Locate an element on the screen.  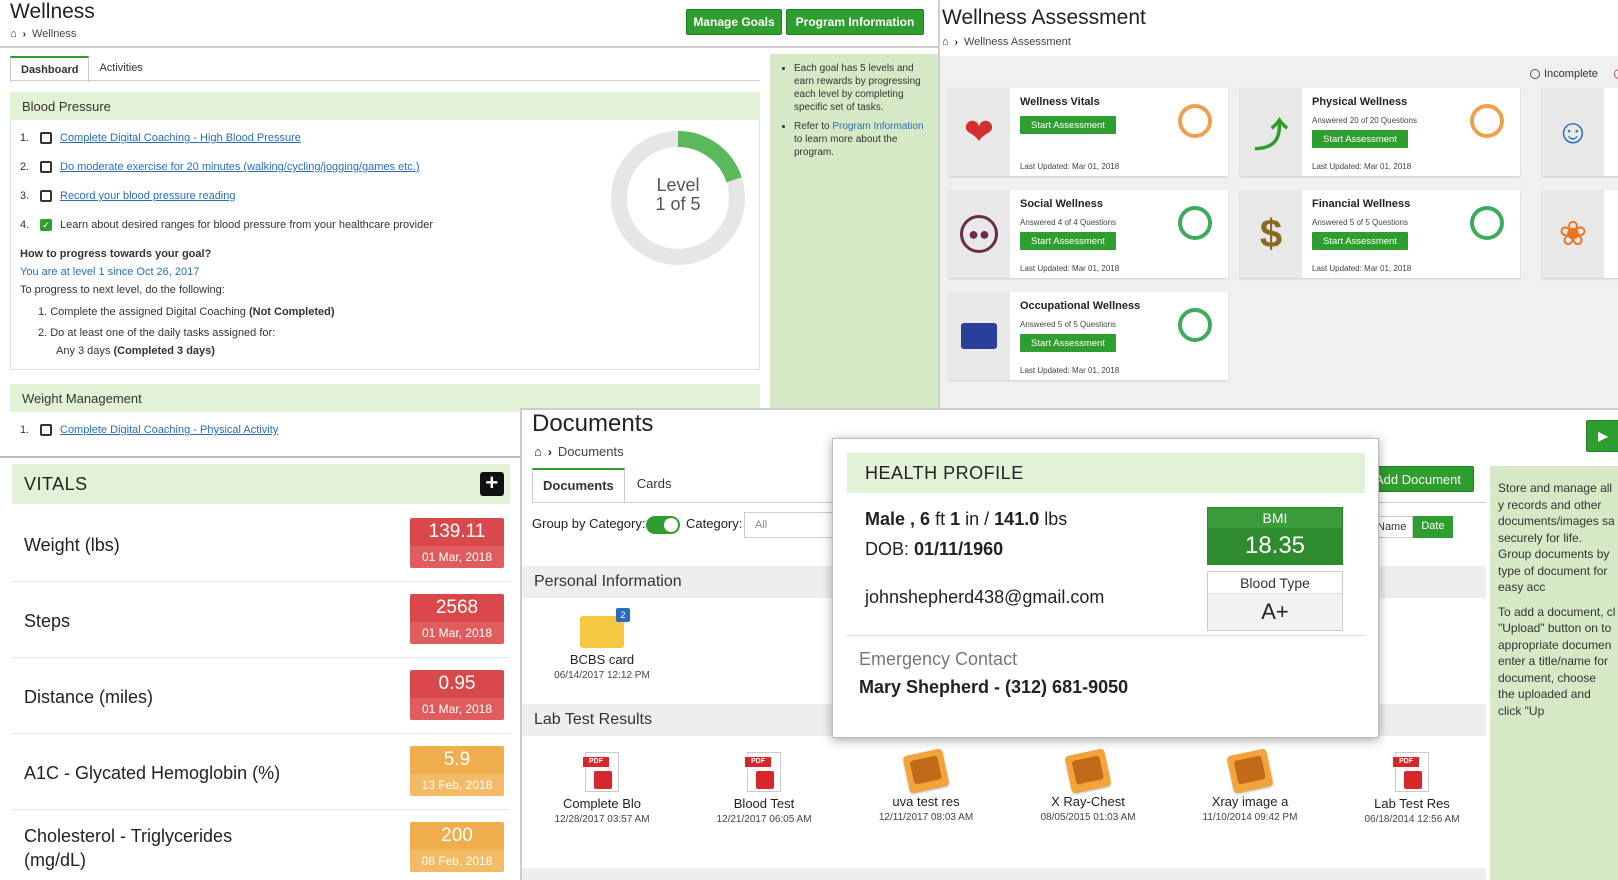
document-item: PDF Blood Test 12/21/2017 06:05 AM is located at coordinates (764, 788).